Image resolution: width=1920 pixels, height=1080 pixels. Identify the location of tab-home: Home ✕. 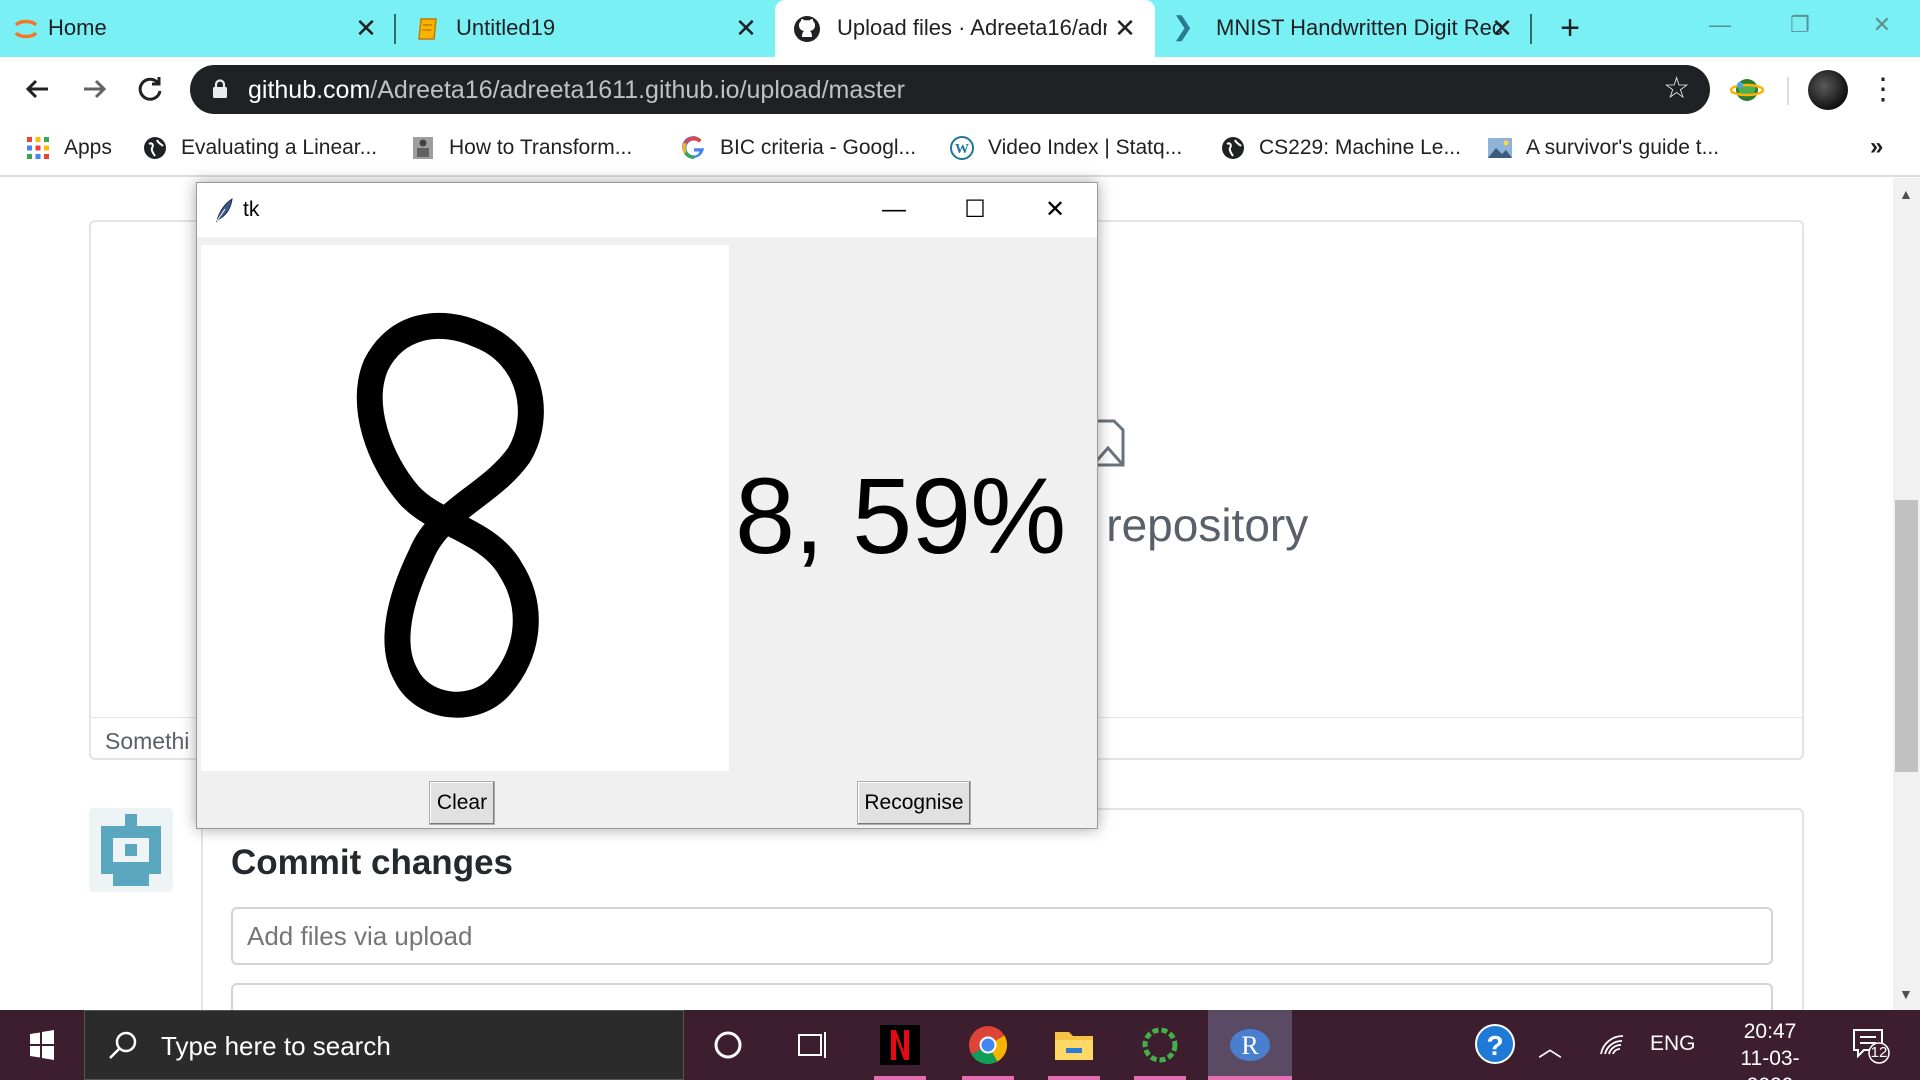
(195, 28).